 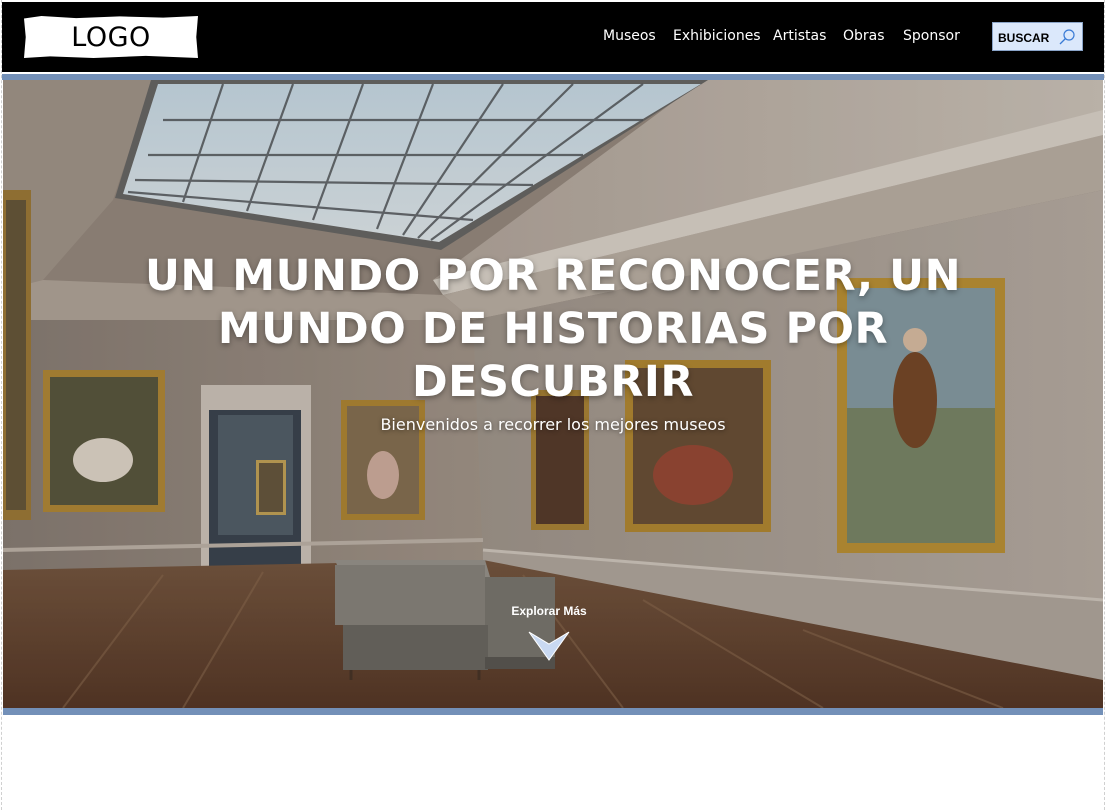 I want to click on accent-bar-bottom, so click(x=553, y=711).